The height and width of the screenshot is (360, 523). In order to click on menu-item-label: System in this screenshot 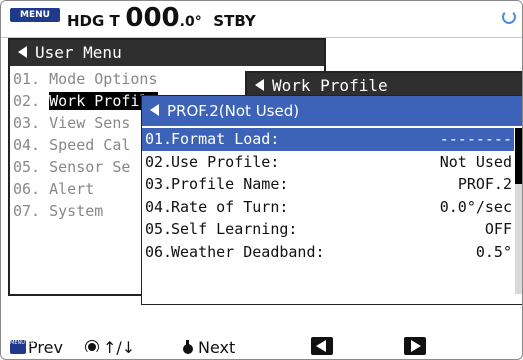, I will do `click(76, 211)`.